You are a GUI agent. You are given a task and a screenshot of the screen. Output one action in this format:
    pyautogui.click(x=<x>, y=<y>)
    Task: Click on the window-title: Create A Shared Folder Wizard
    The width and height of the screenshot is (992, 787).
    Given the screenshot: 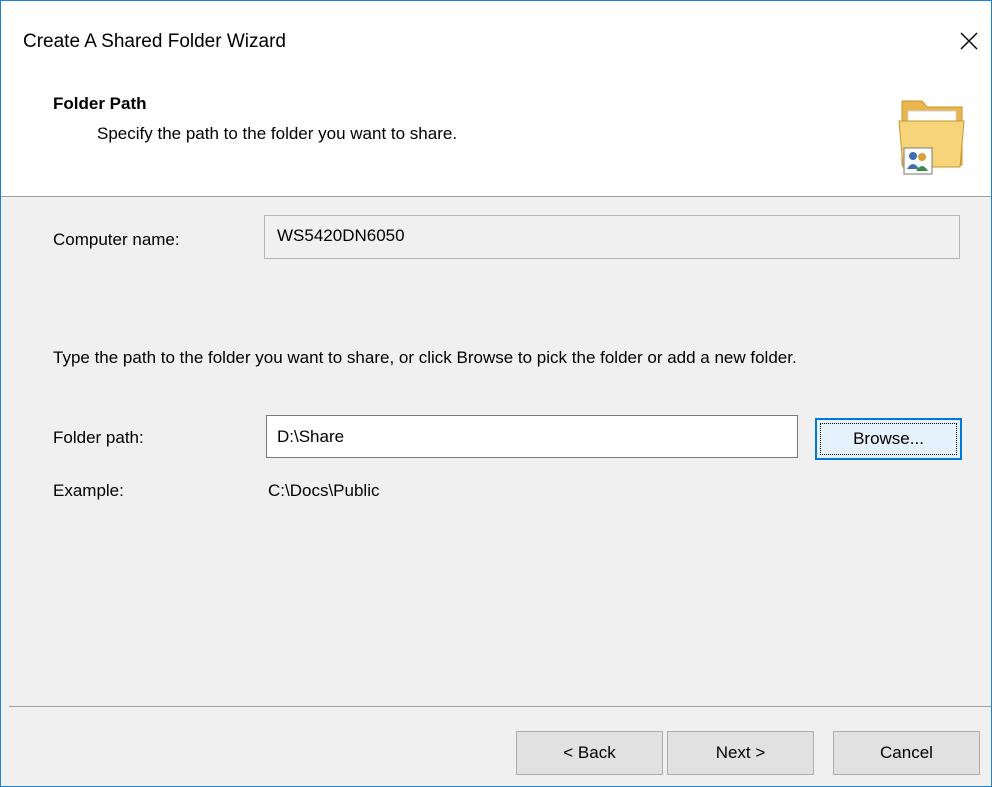 What is the action you would take?
    pyautogui.click(x=154, y=41)
    